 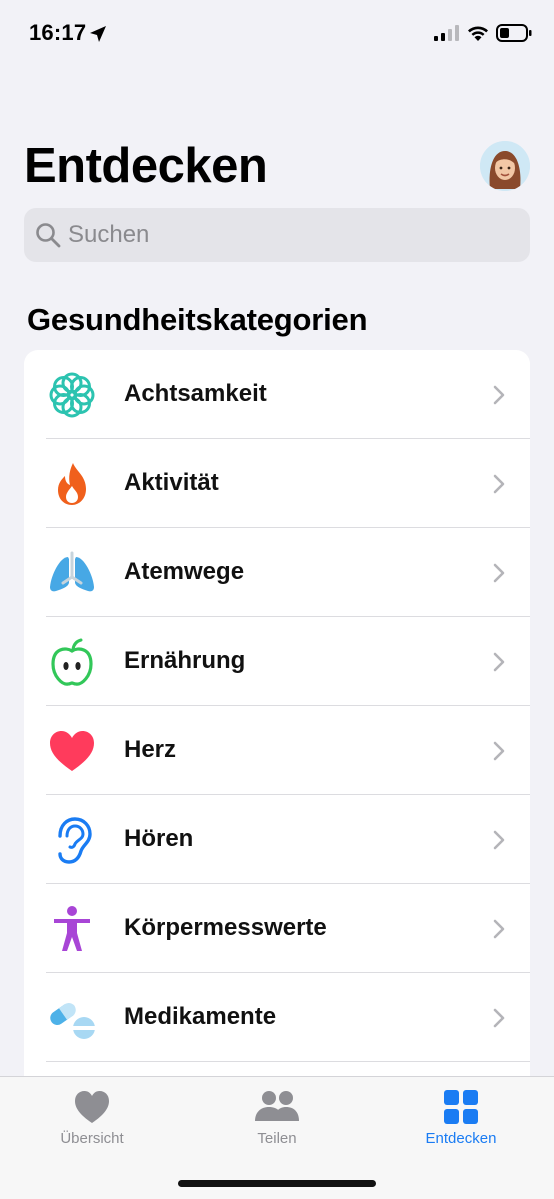 I want to click on ear-icon, so click(x=75, y=840).